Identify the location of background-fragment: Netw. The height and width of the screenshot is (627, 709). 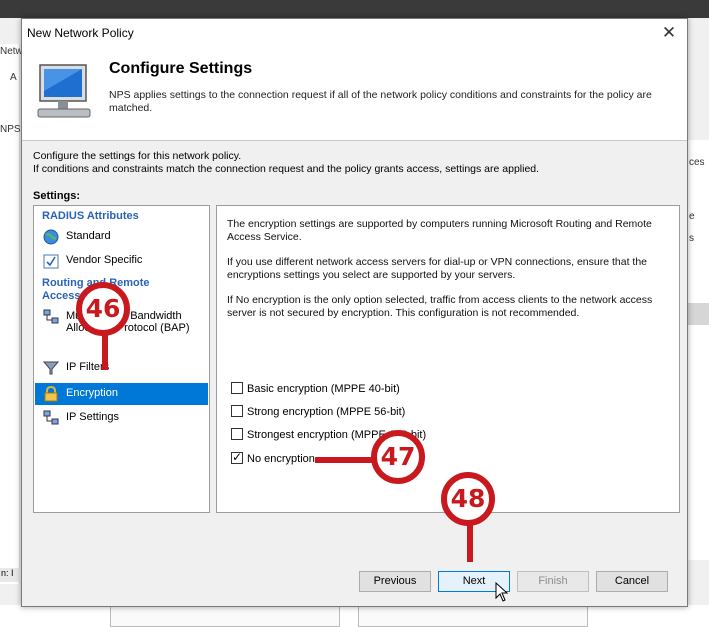
(11, 51).